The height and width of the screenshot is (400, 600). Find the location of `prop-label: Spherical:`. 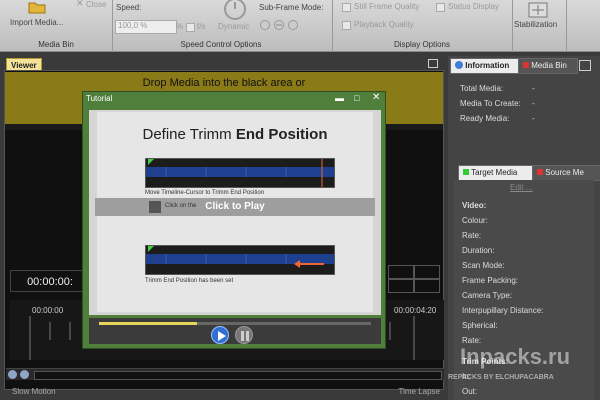

prop-label: Spherical: is located at coordinates (480, 325).